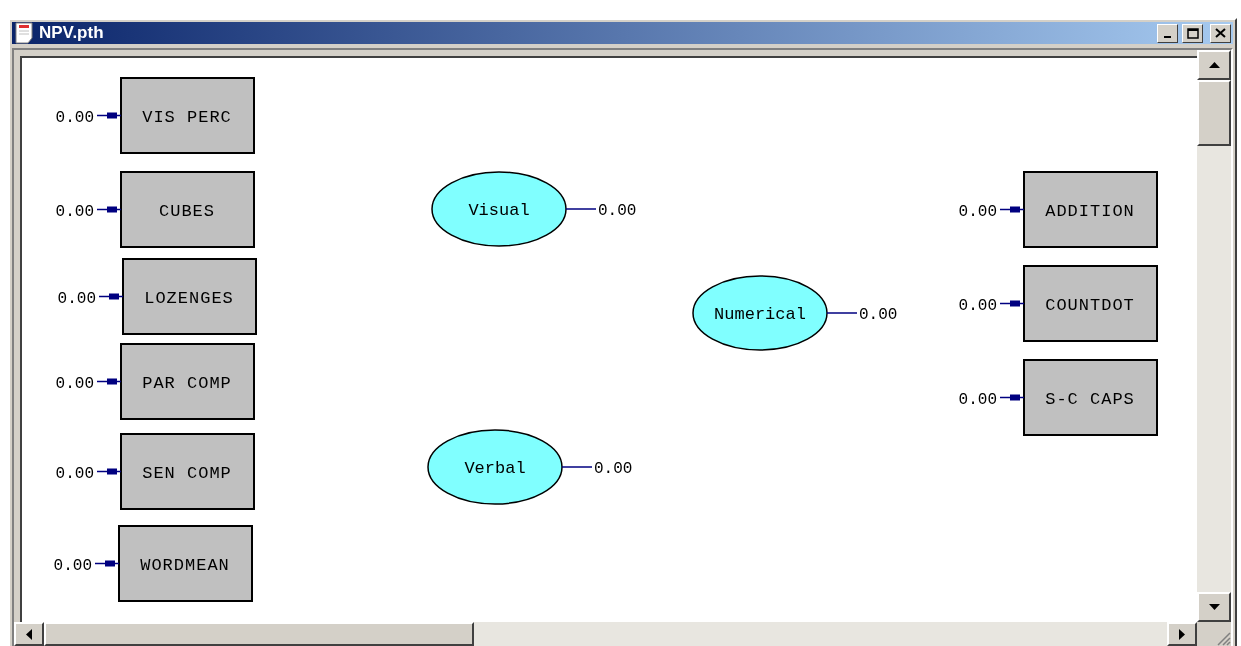 This screenshot has width=1241, height=646. Describe the element at coordinates (187, 115) in the screenshot. I see `observed-variable-box: VIS PERC` at that location.